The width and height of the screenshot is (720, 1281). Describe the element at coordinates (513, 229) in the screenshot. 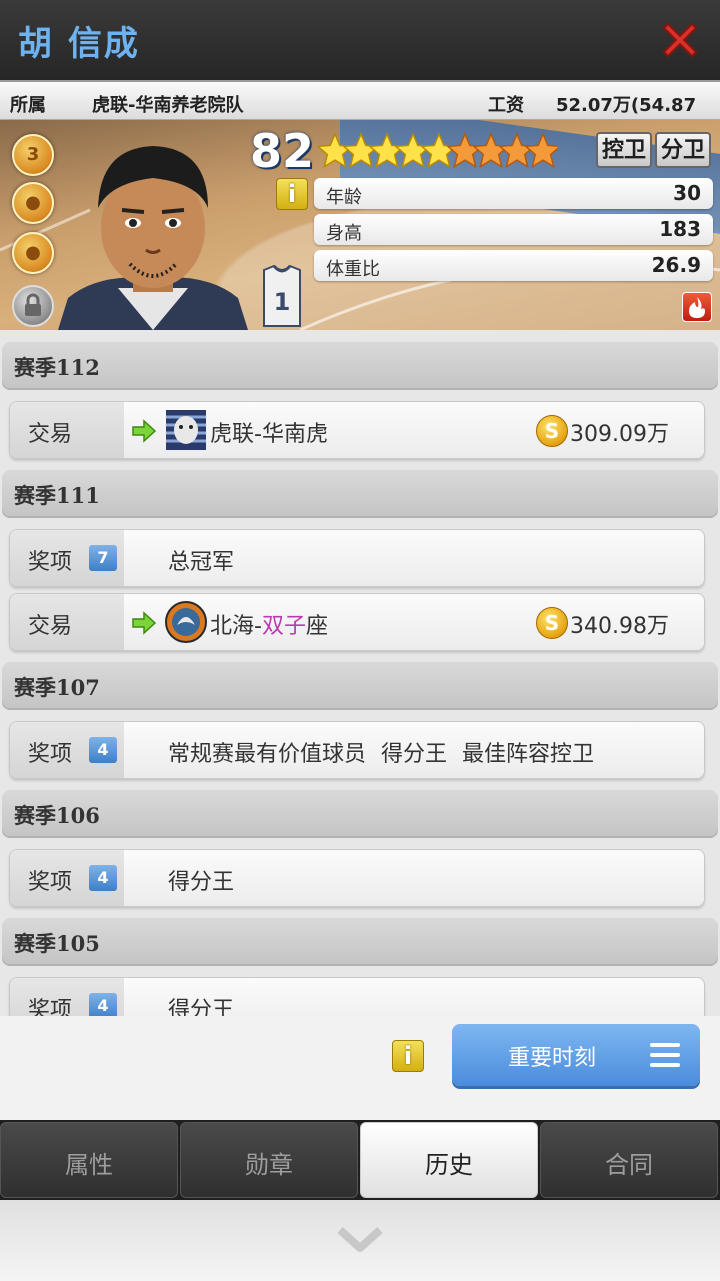

I see `stat-height: 身高 183` at that location.